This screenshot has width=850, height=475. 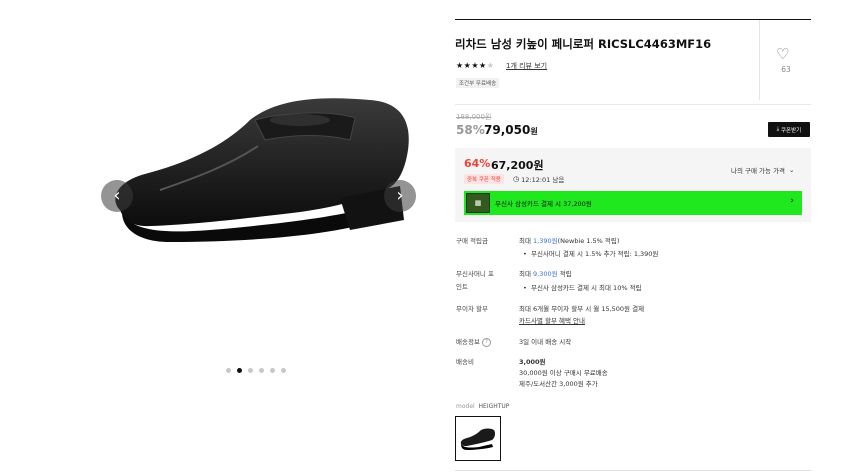 I want to click on points-label: 구매 적립금, so click(x=472, y=241).